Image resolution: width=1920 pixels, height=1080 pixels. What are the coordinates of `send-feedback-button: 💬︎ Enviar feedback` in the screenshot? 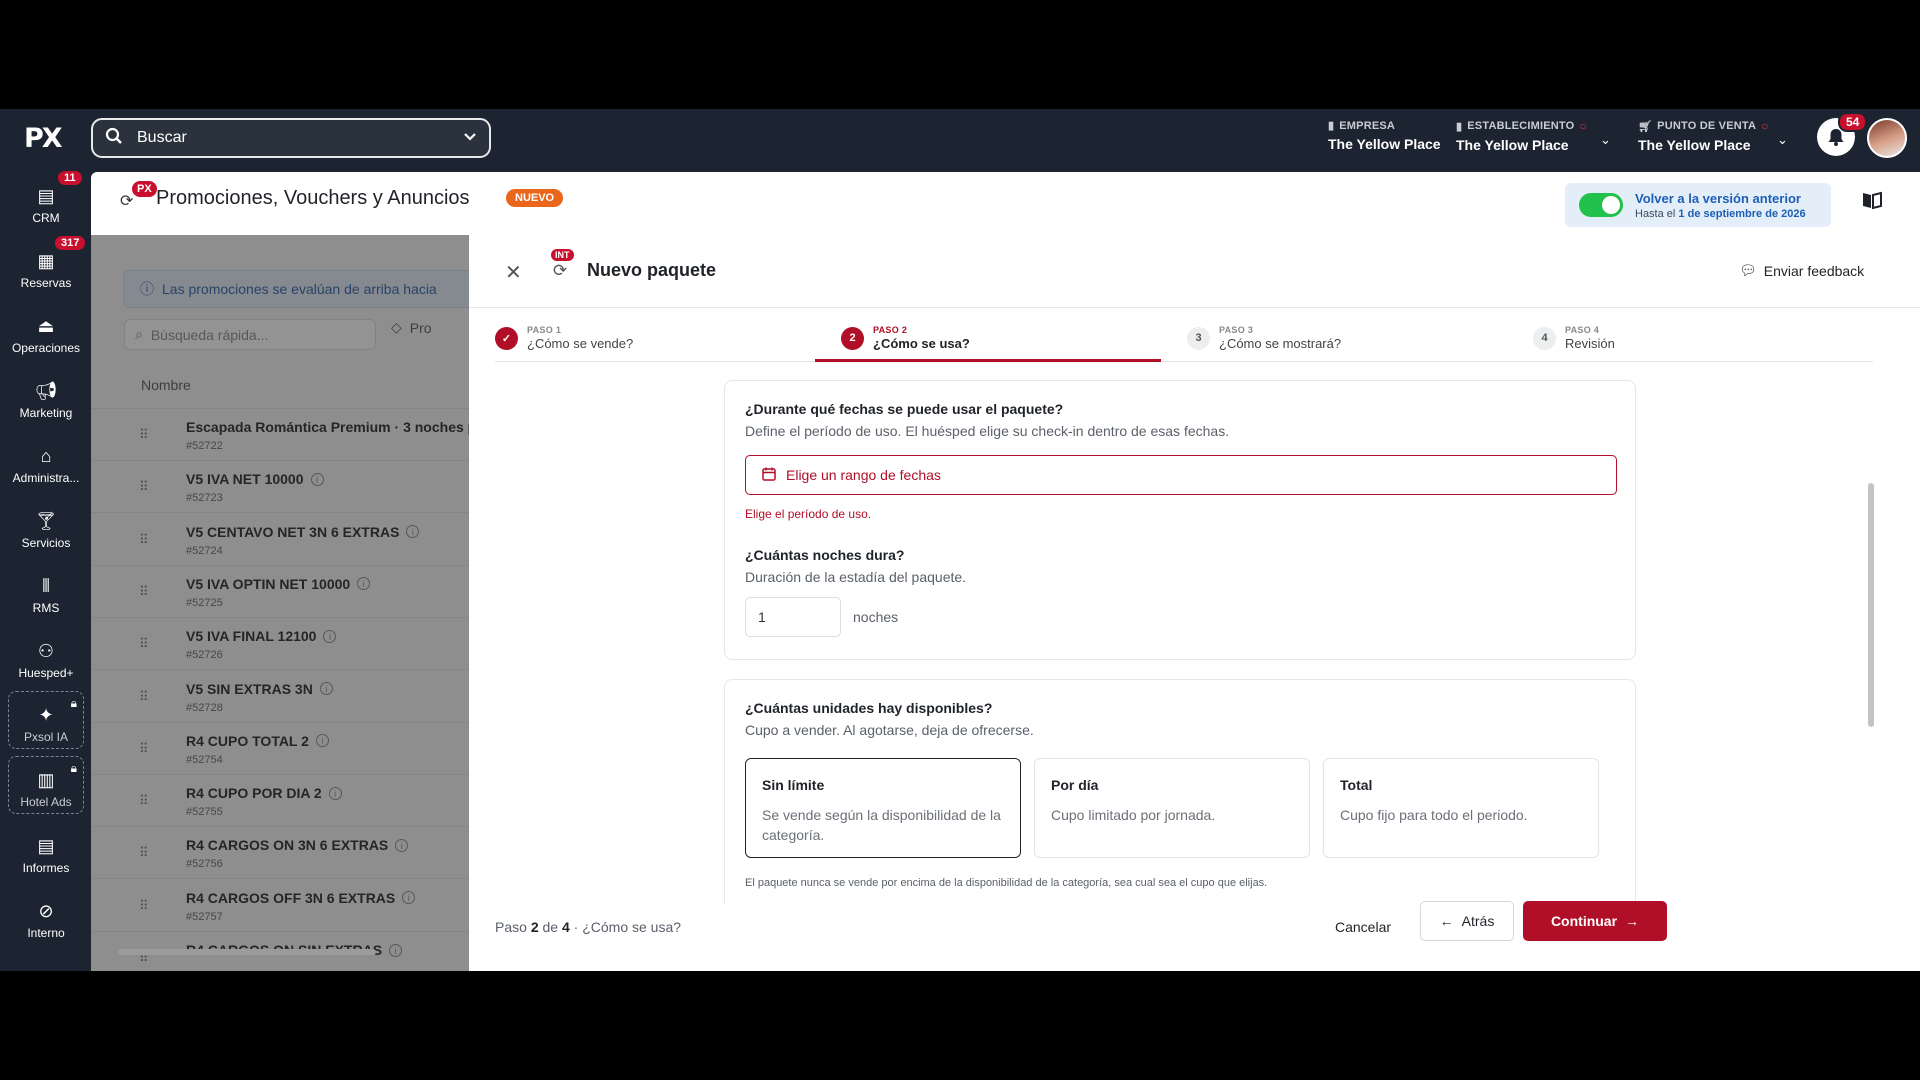 It's located at (1801, 270).